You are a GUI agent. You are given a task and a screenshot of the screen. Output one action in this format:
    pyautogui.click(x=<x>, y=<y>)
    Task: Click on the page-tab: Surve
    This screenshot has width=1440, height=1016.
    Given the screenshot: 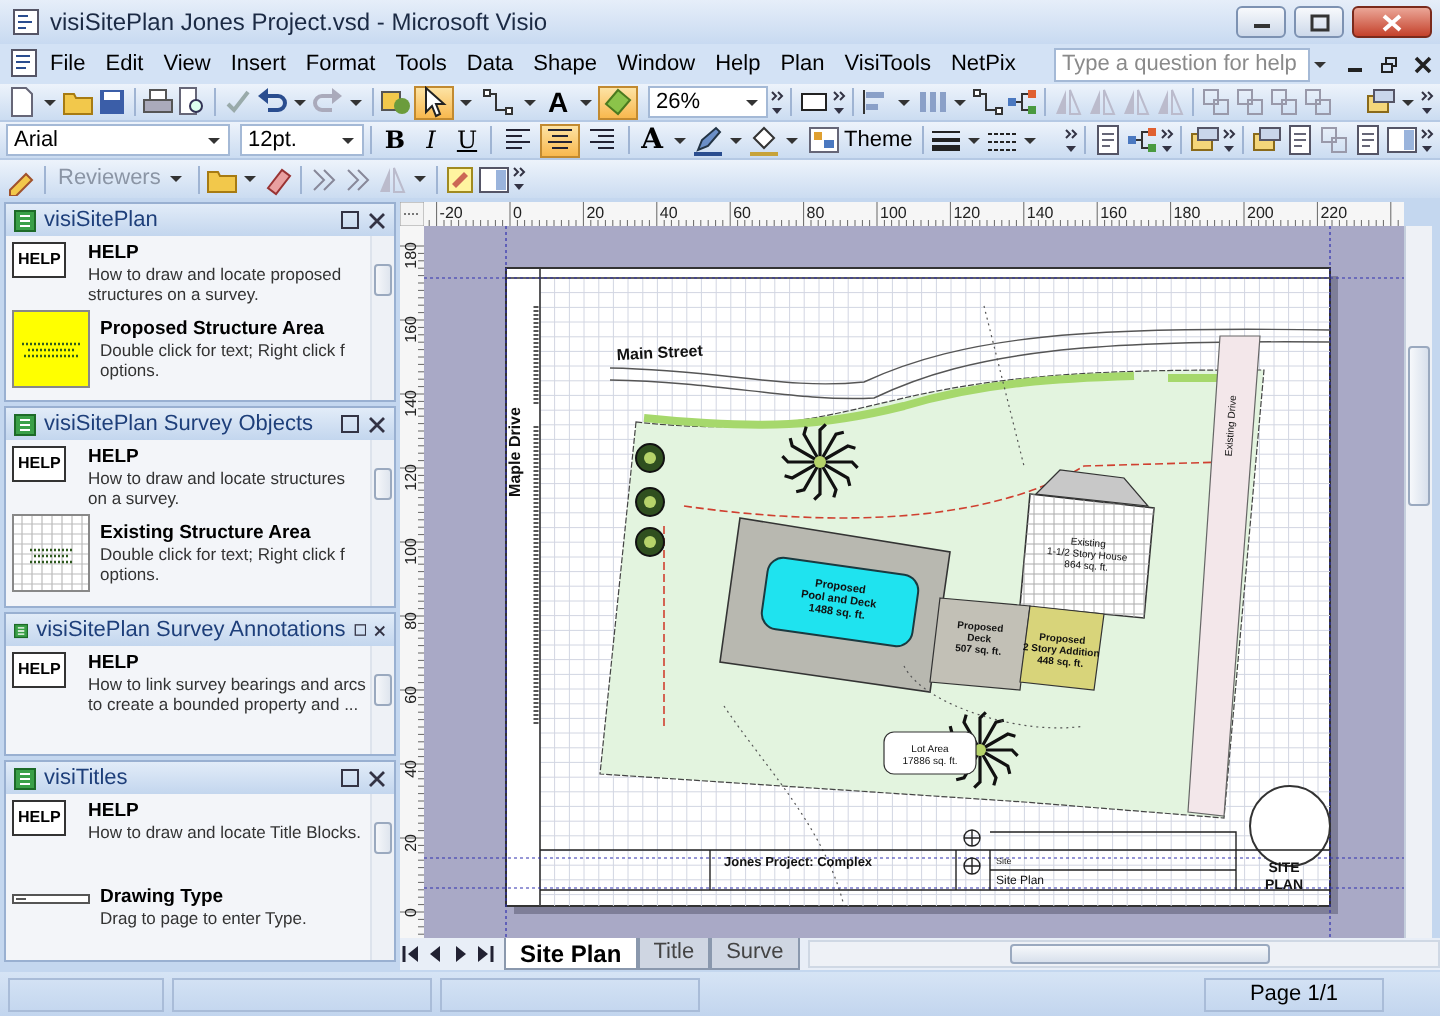 What is the action you would take?
    pyautogui.click(x=755, y=954)
    